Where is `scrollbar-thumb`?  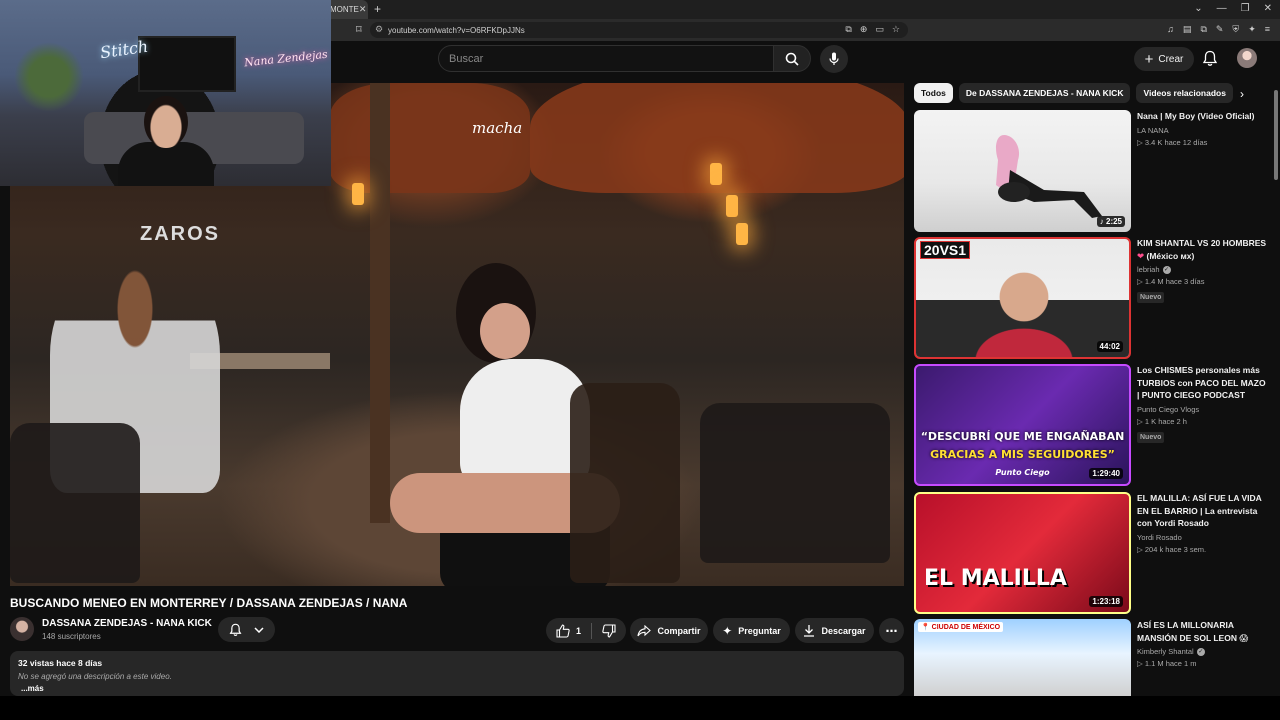
scrollbar-thumb is located at coordinates (1276, 135).